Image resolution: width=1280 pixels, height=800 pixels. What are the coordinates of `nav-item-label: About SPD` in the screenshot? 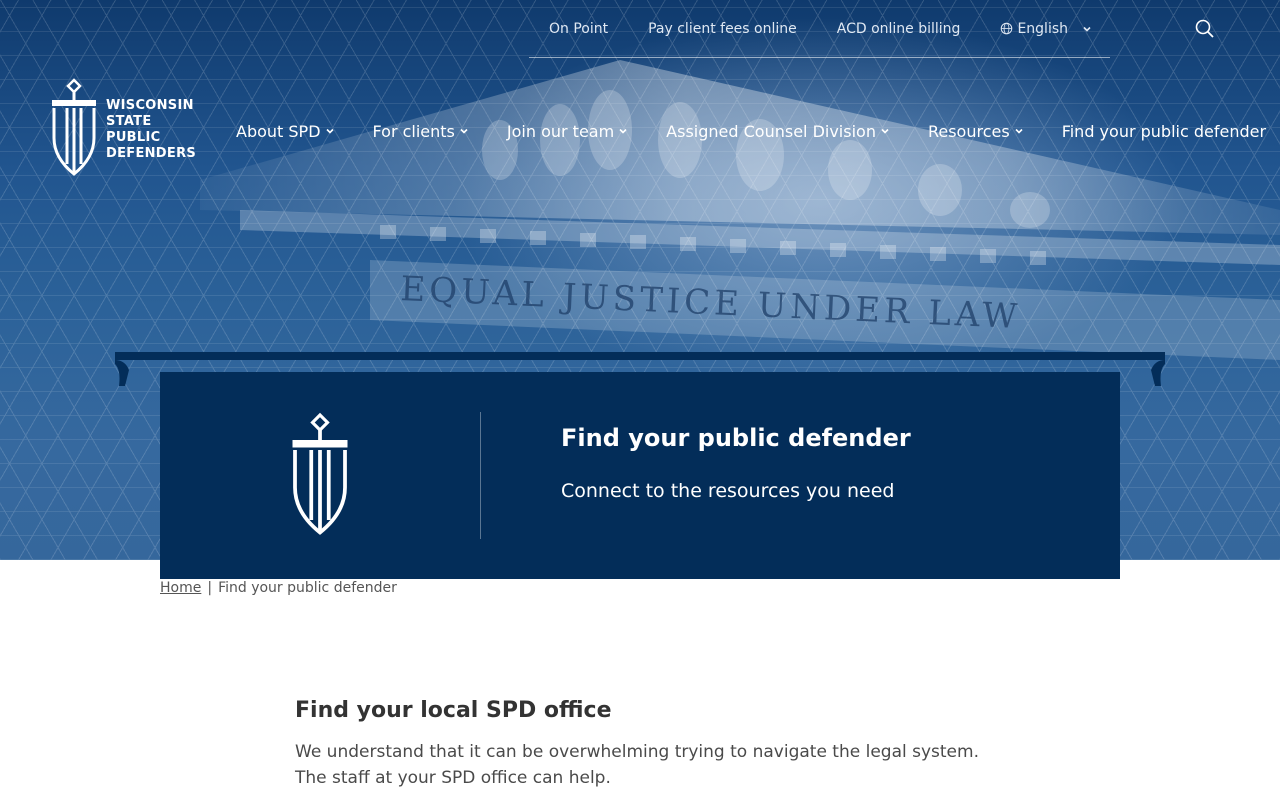 It's located at (278, 131).